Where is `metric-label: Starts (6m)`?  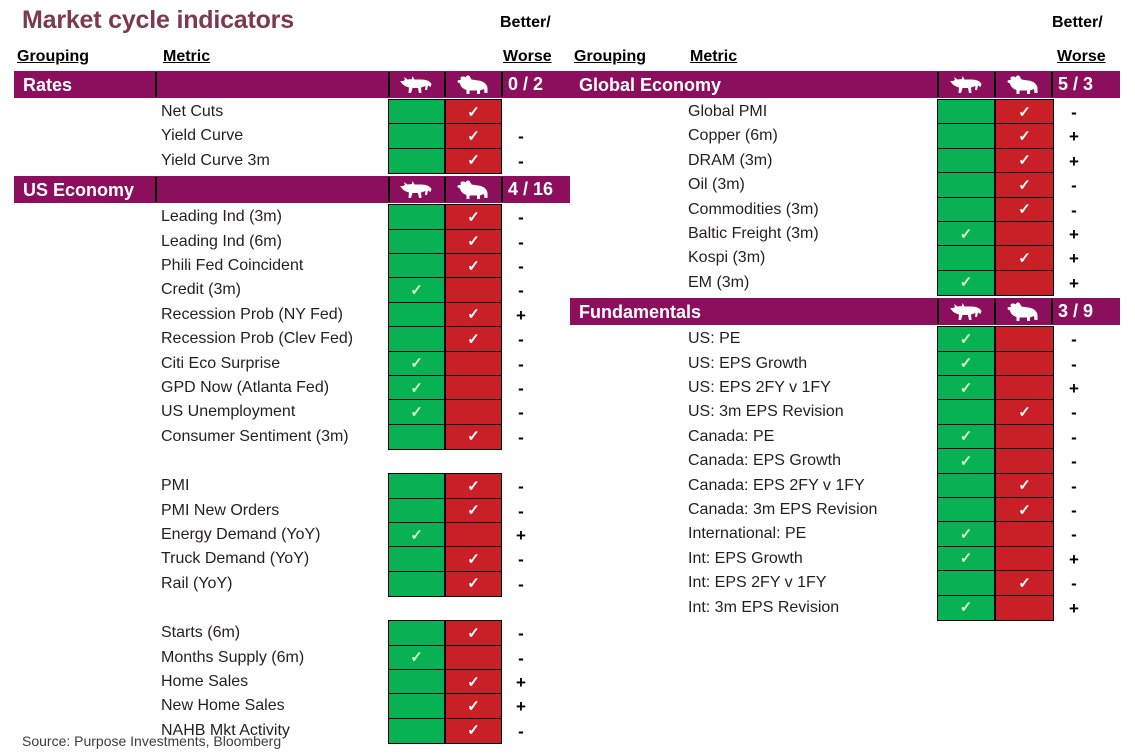
metric-label: Starts (6m) is located at coordinates (201, 633).